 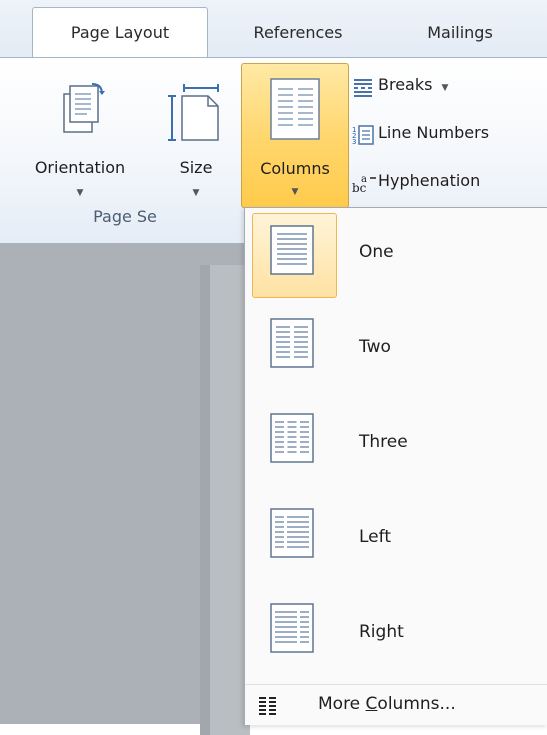 I want to click on menu-item-label: Left, so click(x=375, y=537).